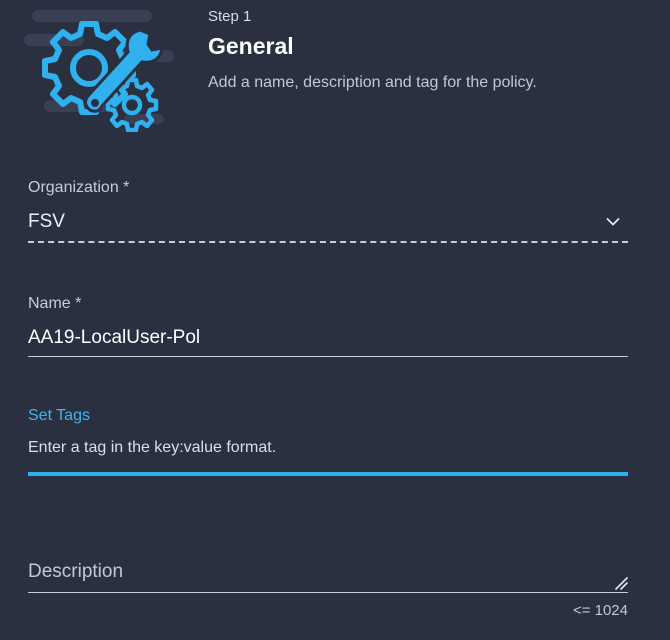  Describe the element at coordinates (251, 46) in the screenshot. I see `page-title: General` at that location.